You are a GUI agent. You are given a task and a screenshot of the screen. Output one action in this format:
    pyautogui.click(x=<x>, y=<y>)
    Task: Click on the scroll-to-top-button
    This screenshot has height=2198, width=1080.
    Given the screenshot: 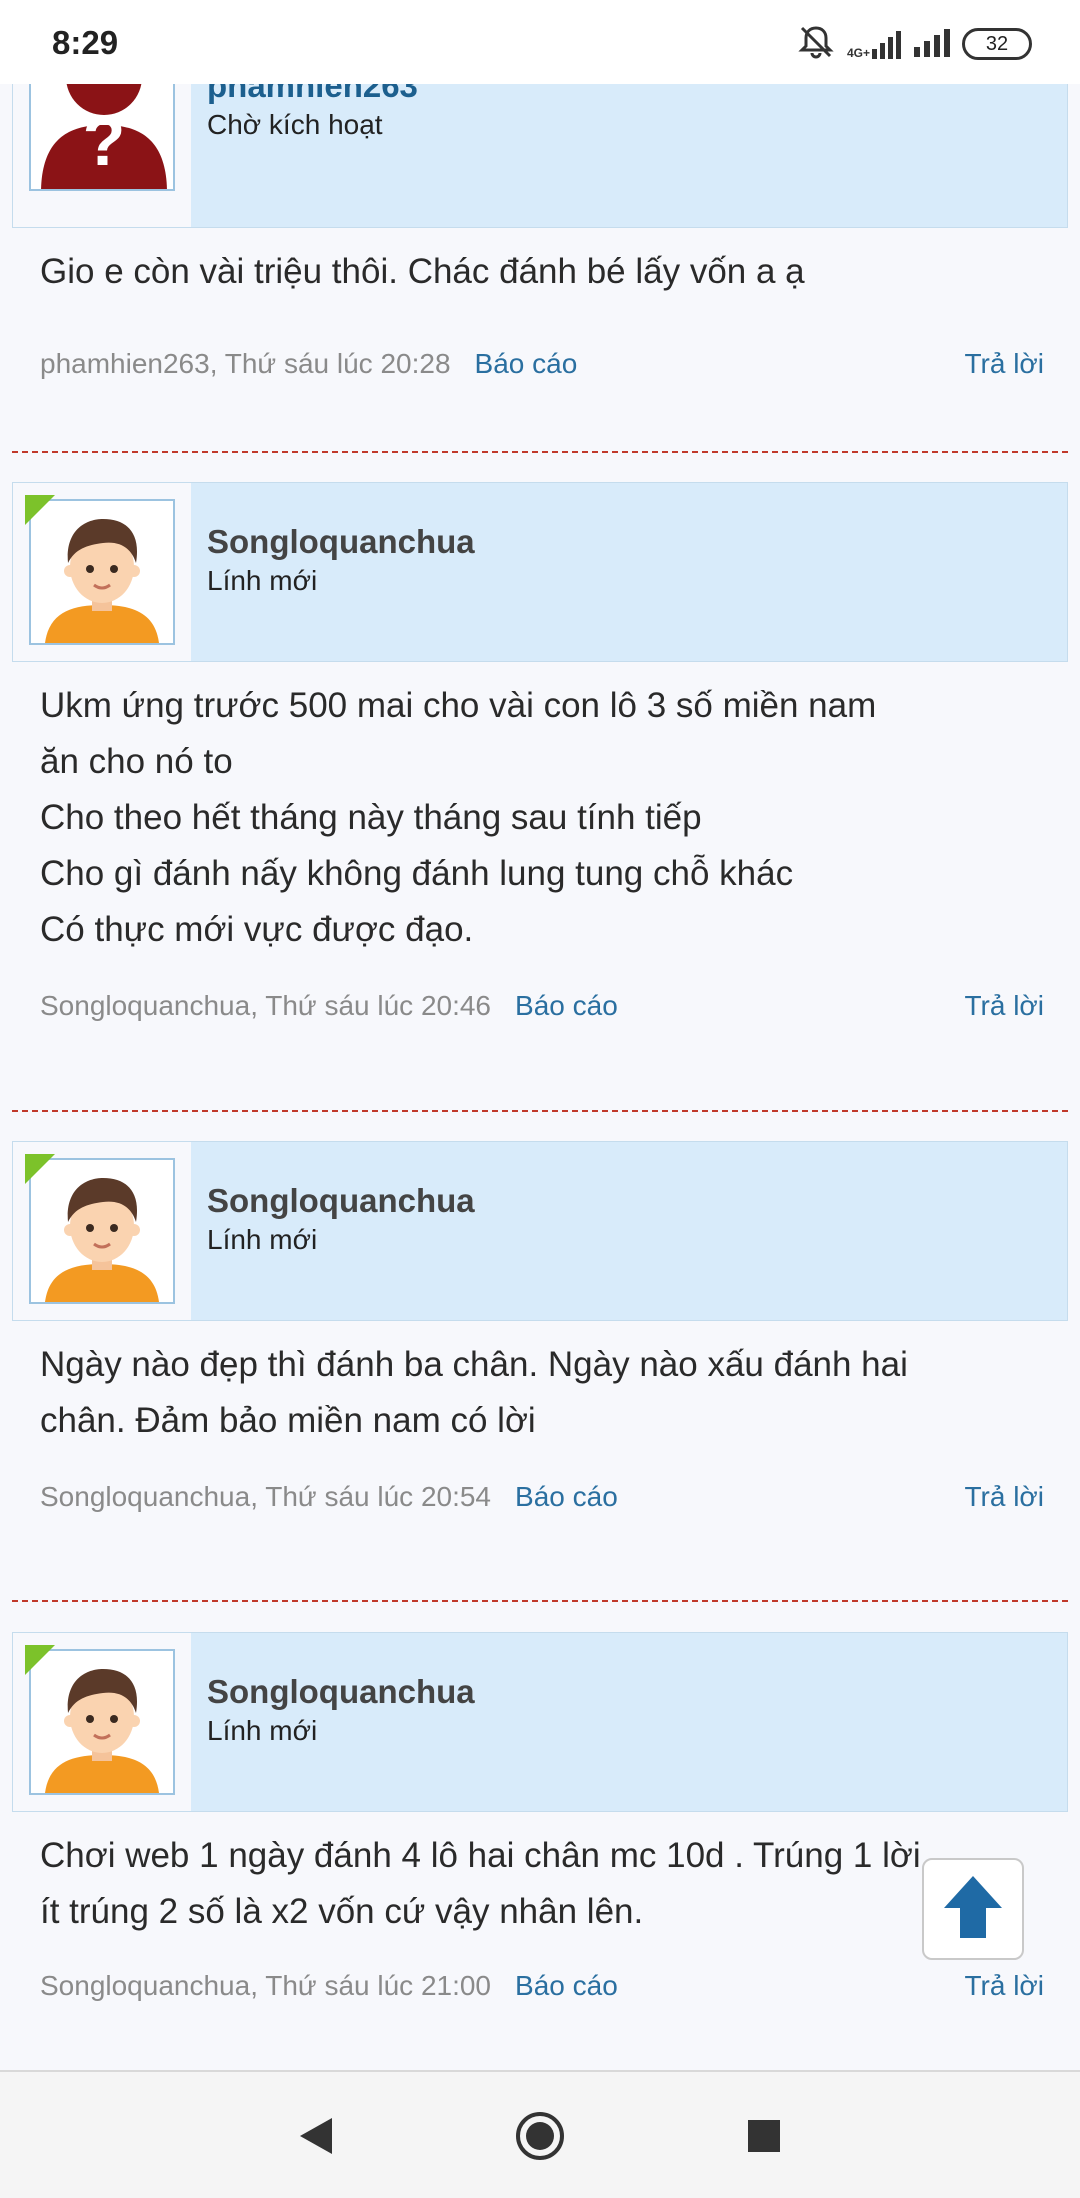 What is the action you would take?
    pyautogui.click(x=973, y=1909)
    